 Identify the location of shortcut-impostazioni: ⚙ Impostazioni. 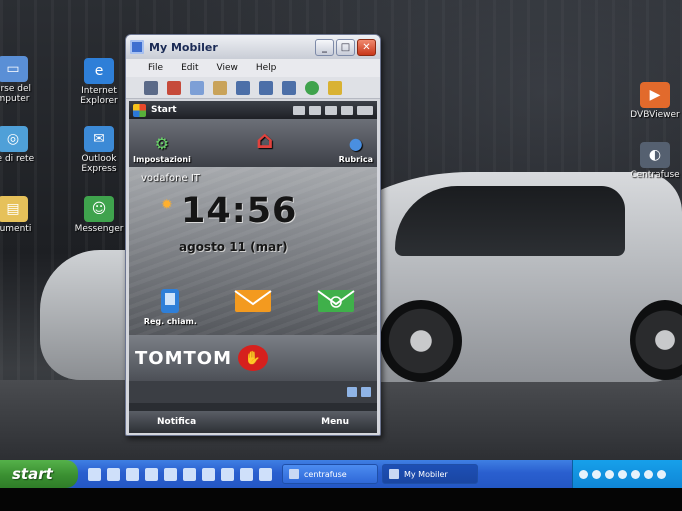
(162, 148).